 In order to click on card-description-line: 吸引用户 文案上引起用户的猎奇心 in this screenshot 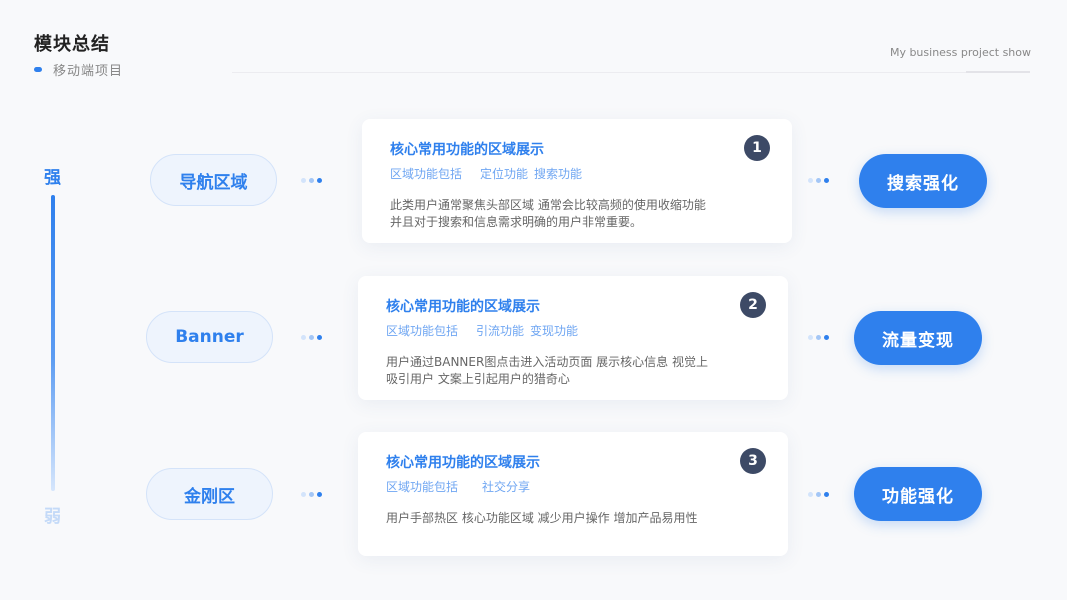, I will do `click(478, 379)`.